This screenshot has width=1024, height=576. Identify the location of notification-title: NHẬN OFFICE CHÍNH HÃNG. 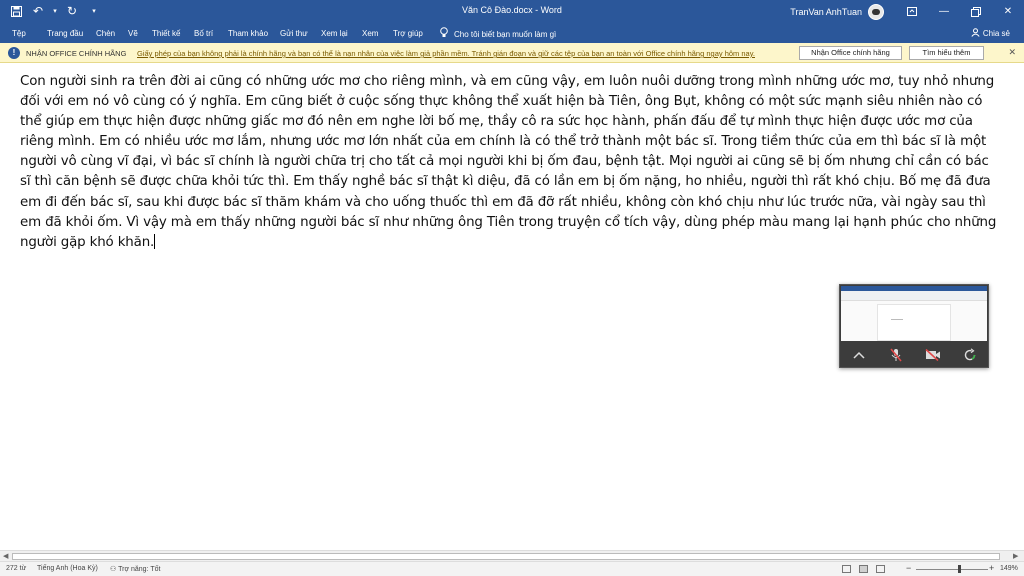
(76, 53).